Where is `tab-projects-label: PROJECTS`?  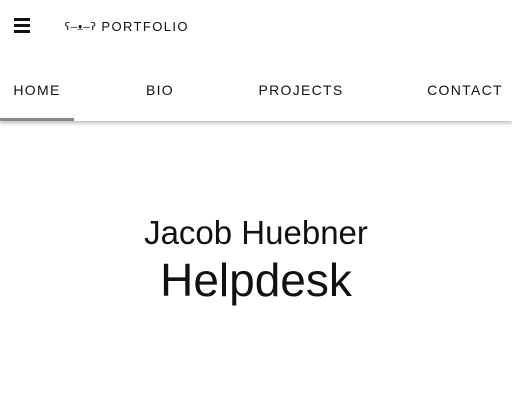 tab-projects-label: PROJECTS is located at coordinates (301, 89).